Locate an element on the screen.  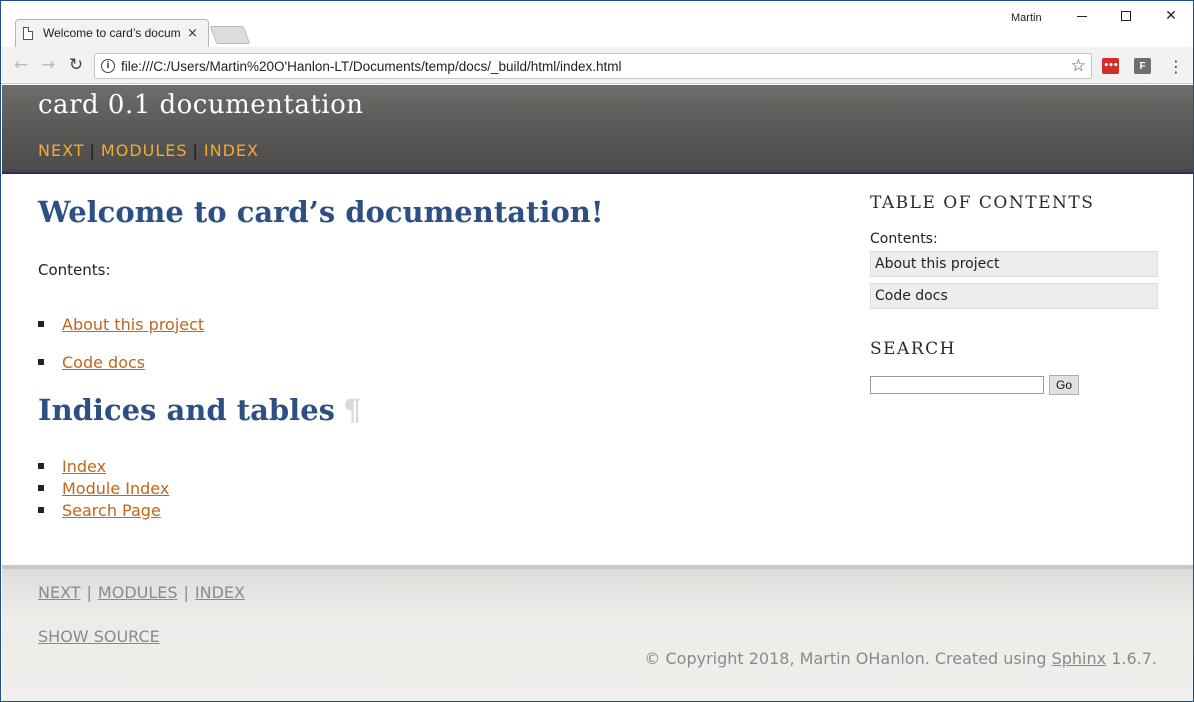
lastpass-icon: ••• is located at coordinates (1110, 66).